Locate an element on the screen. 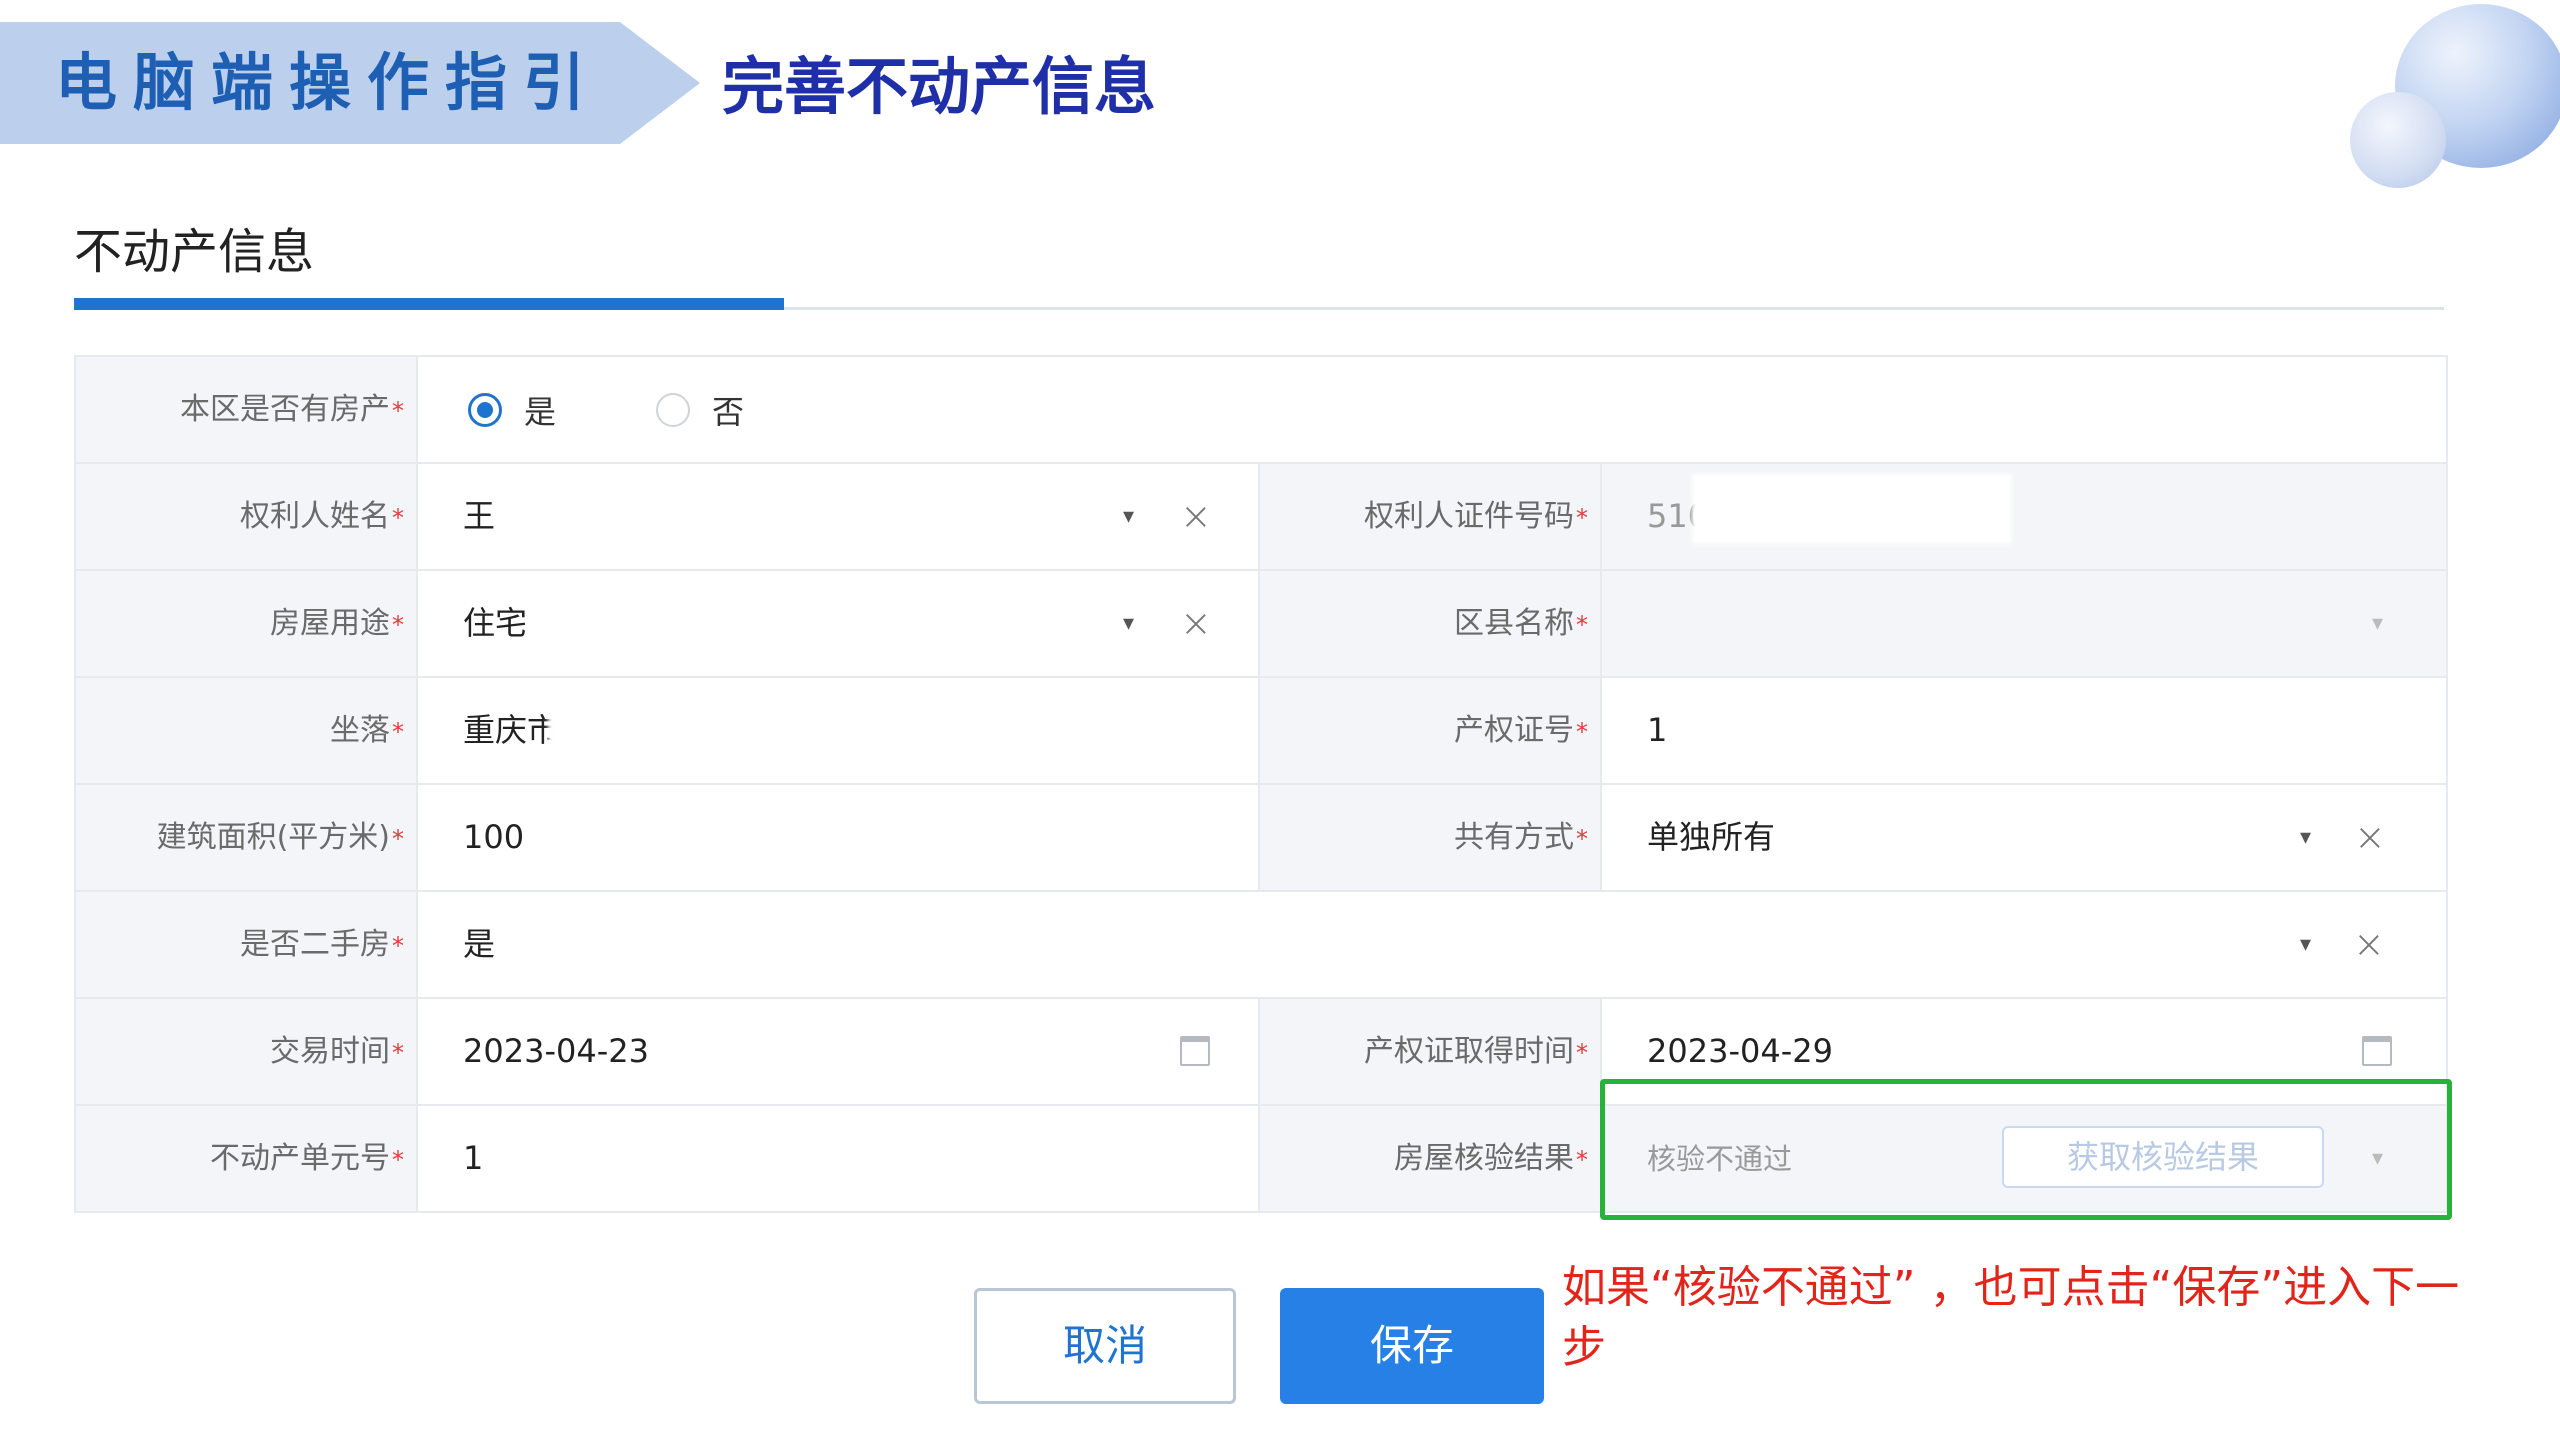  cancel-button: 取消 is located at coordinates (1105, 1346).